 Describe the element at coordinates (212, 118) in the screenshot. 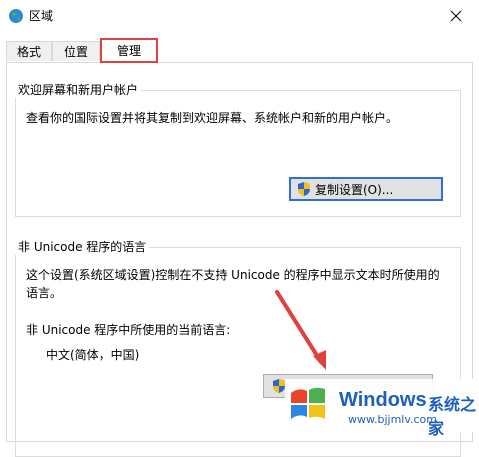

I see `welcome-description: 查看你的国际设置并将其复制到欢迎屏幕、系统帐户和新的用户帐户。` at that location.